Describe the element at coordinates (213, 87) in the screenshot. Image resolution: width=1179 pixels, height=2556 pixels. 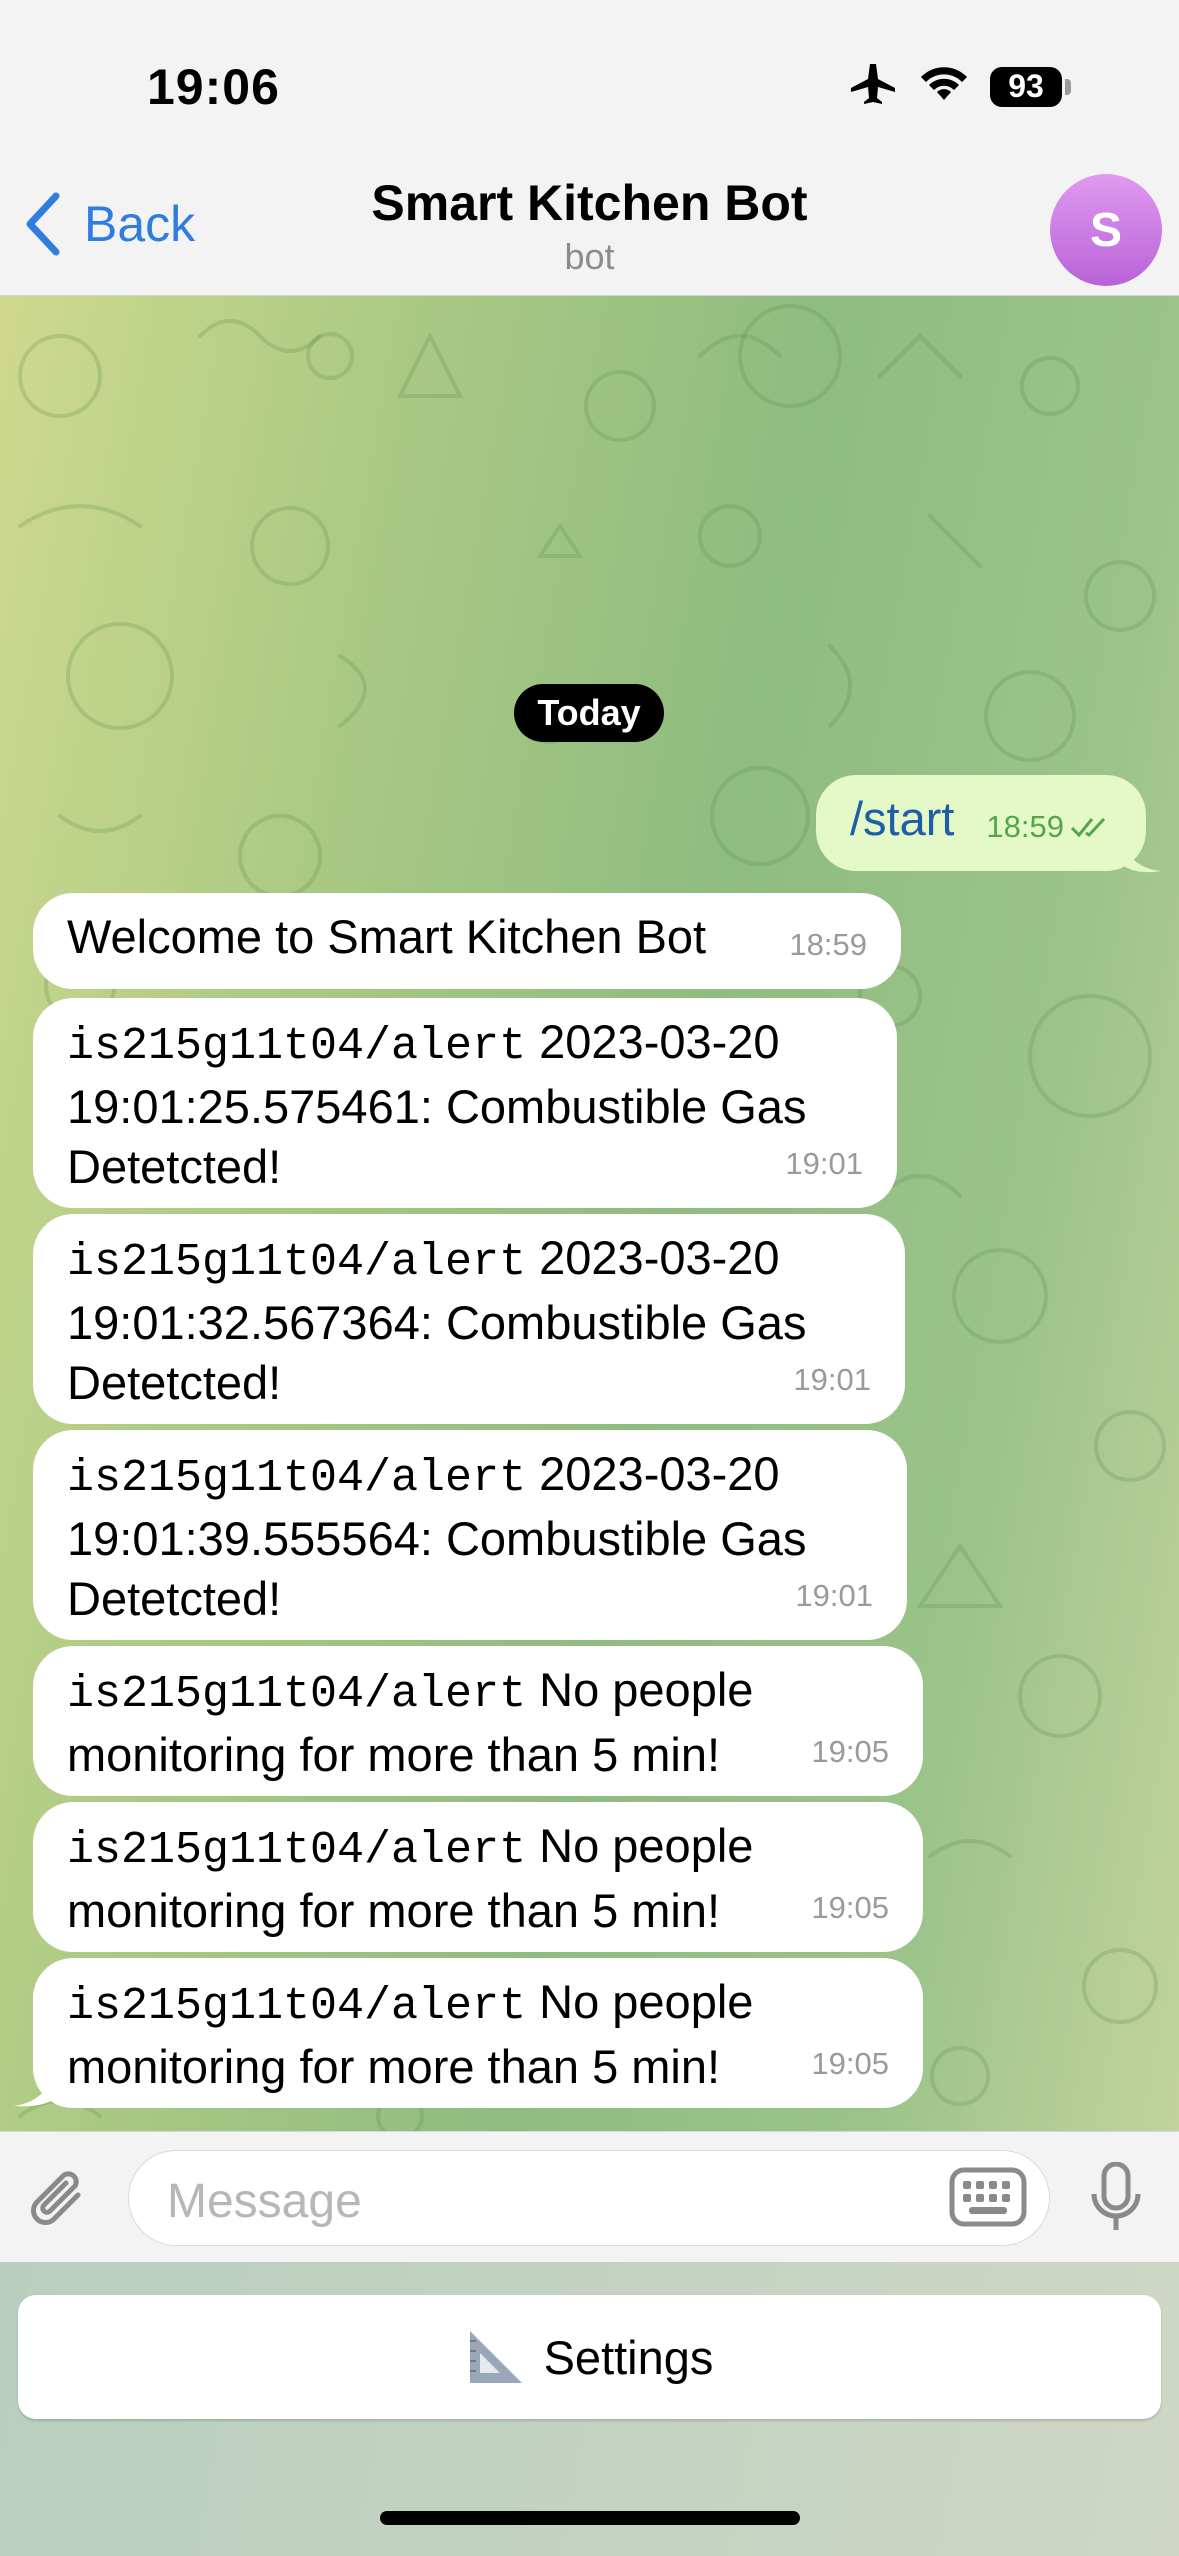
I see `status-time: 19:06` at that location.